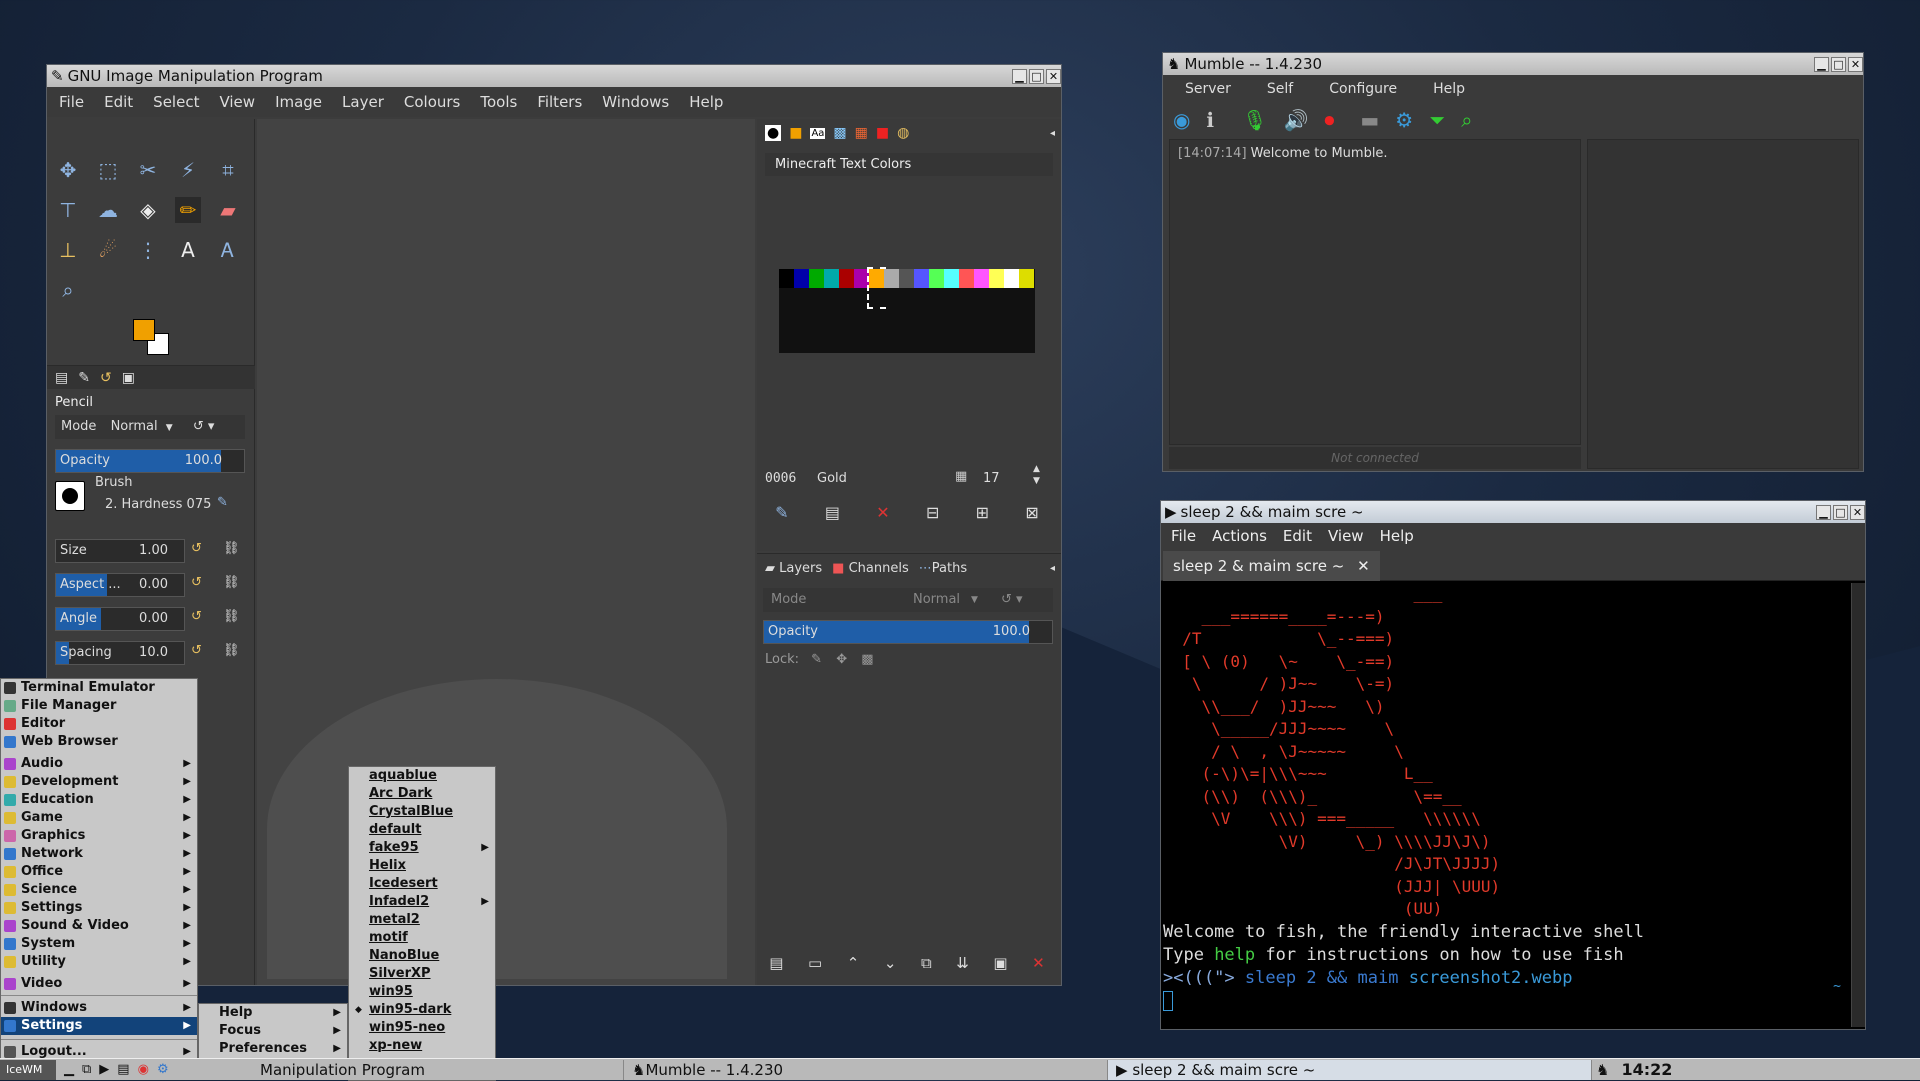 The height and width of the screenshot is (1081, 1920). I want to click on theme-item-infadel2: Infadel2 ▶, so click(422, 902).